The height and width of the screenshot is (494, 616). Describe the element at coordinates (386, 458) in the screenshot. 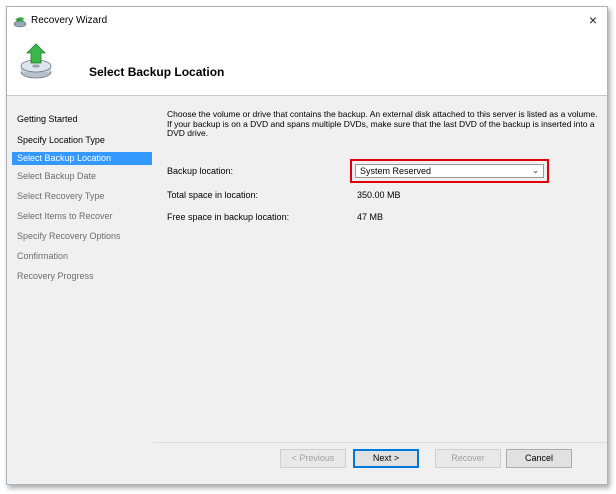

I see `next-button: Next >` at that location.